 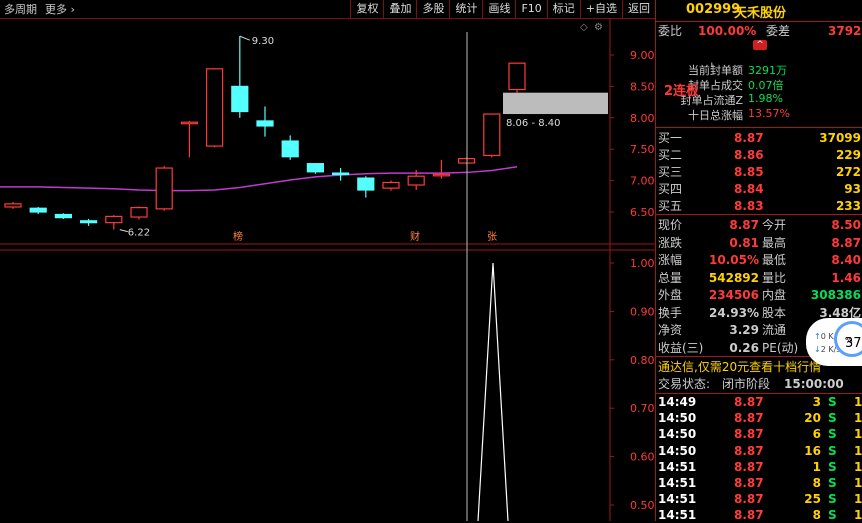 What do you see at coordinates (584, 27) in the screenshot?
I see `diamond-icon: ◇` at bounding box center [584, 27].